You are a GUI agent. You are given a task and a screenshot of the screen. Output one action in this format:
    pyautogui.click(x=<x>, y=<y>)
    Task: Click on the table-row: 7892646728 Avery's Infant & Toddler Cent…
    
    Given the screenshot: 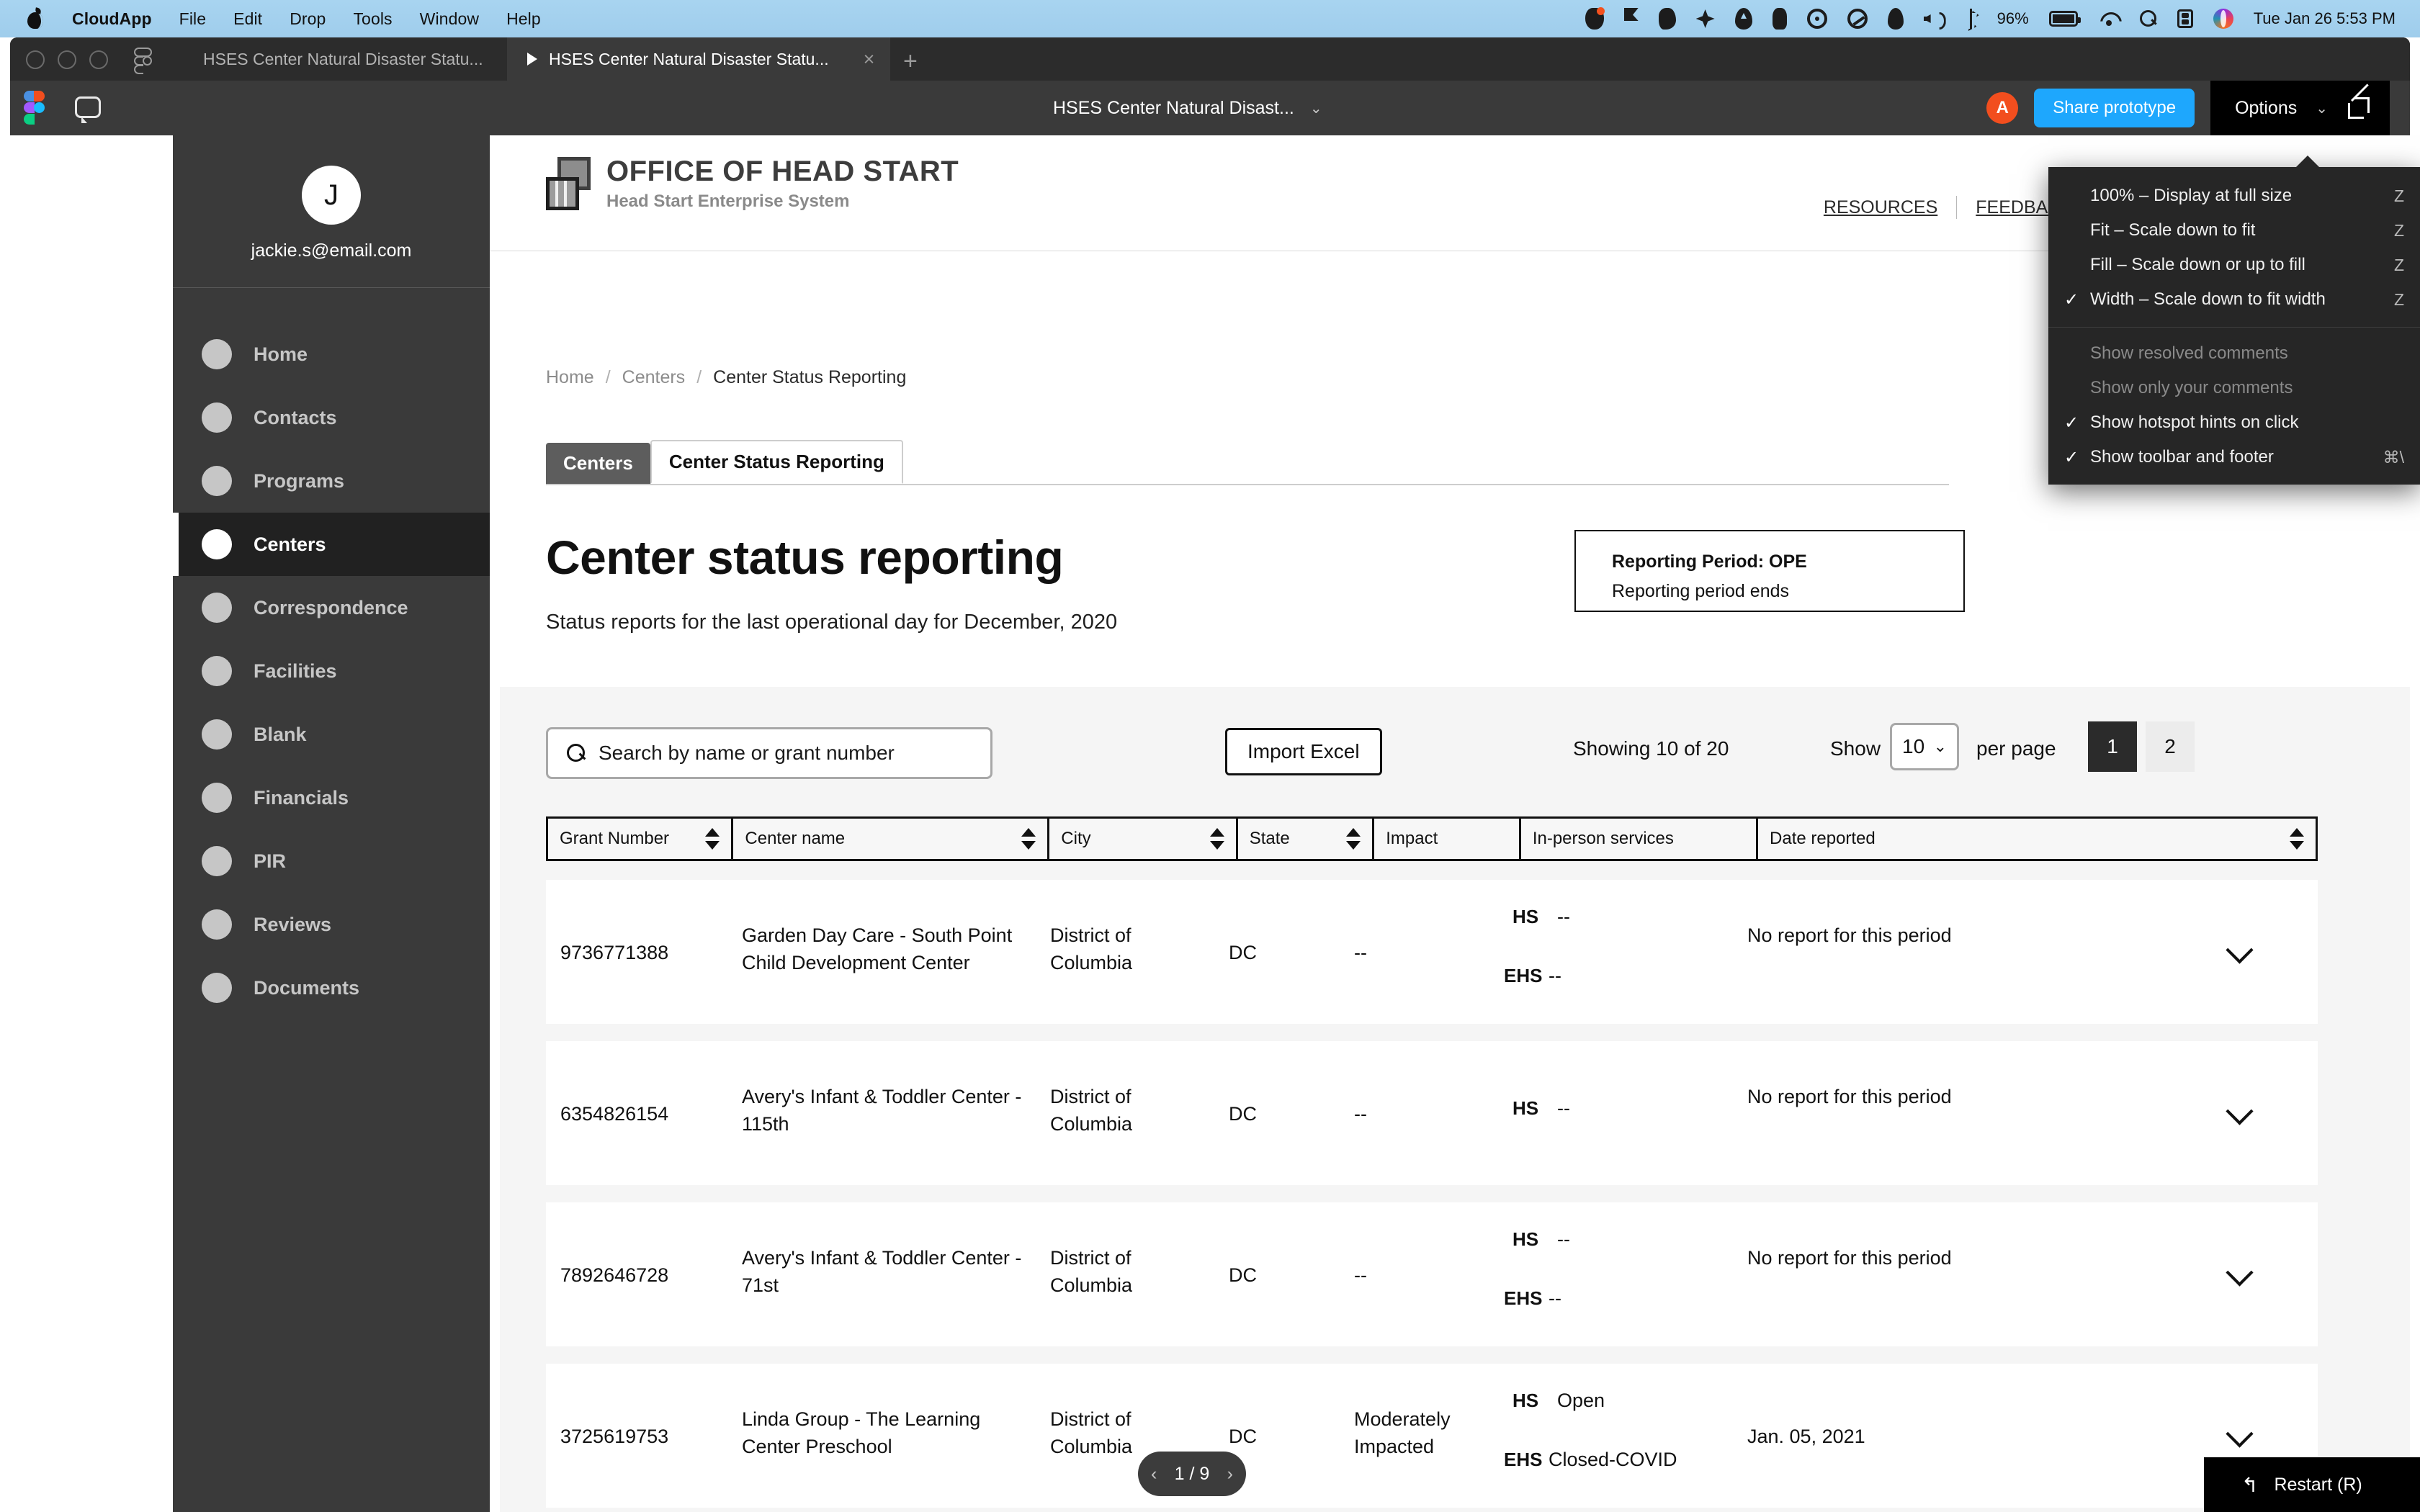 What is the action you would take?
    pyautogui.click(x=1432, y=1274)
    